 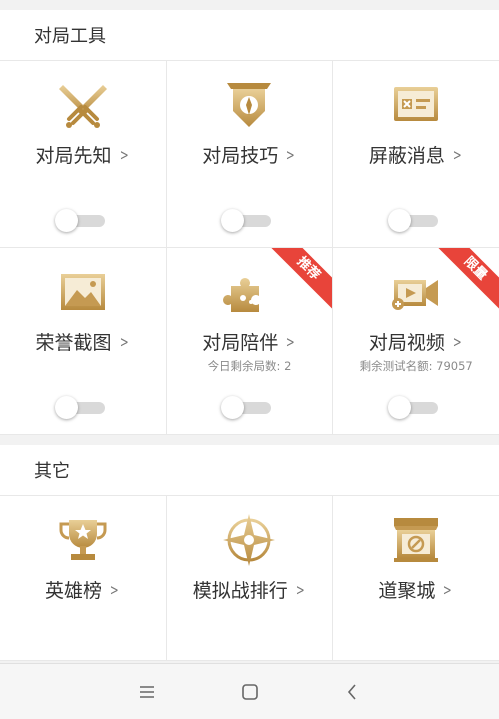 I want to click on square-icon, so click(x=250, y=692).